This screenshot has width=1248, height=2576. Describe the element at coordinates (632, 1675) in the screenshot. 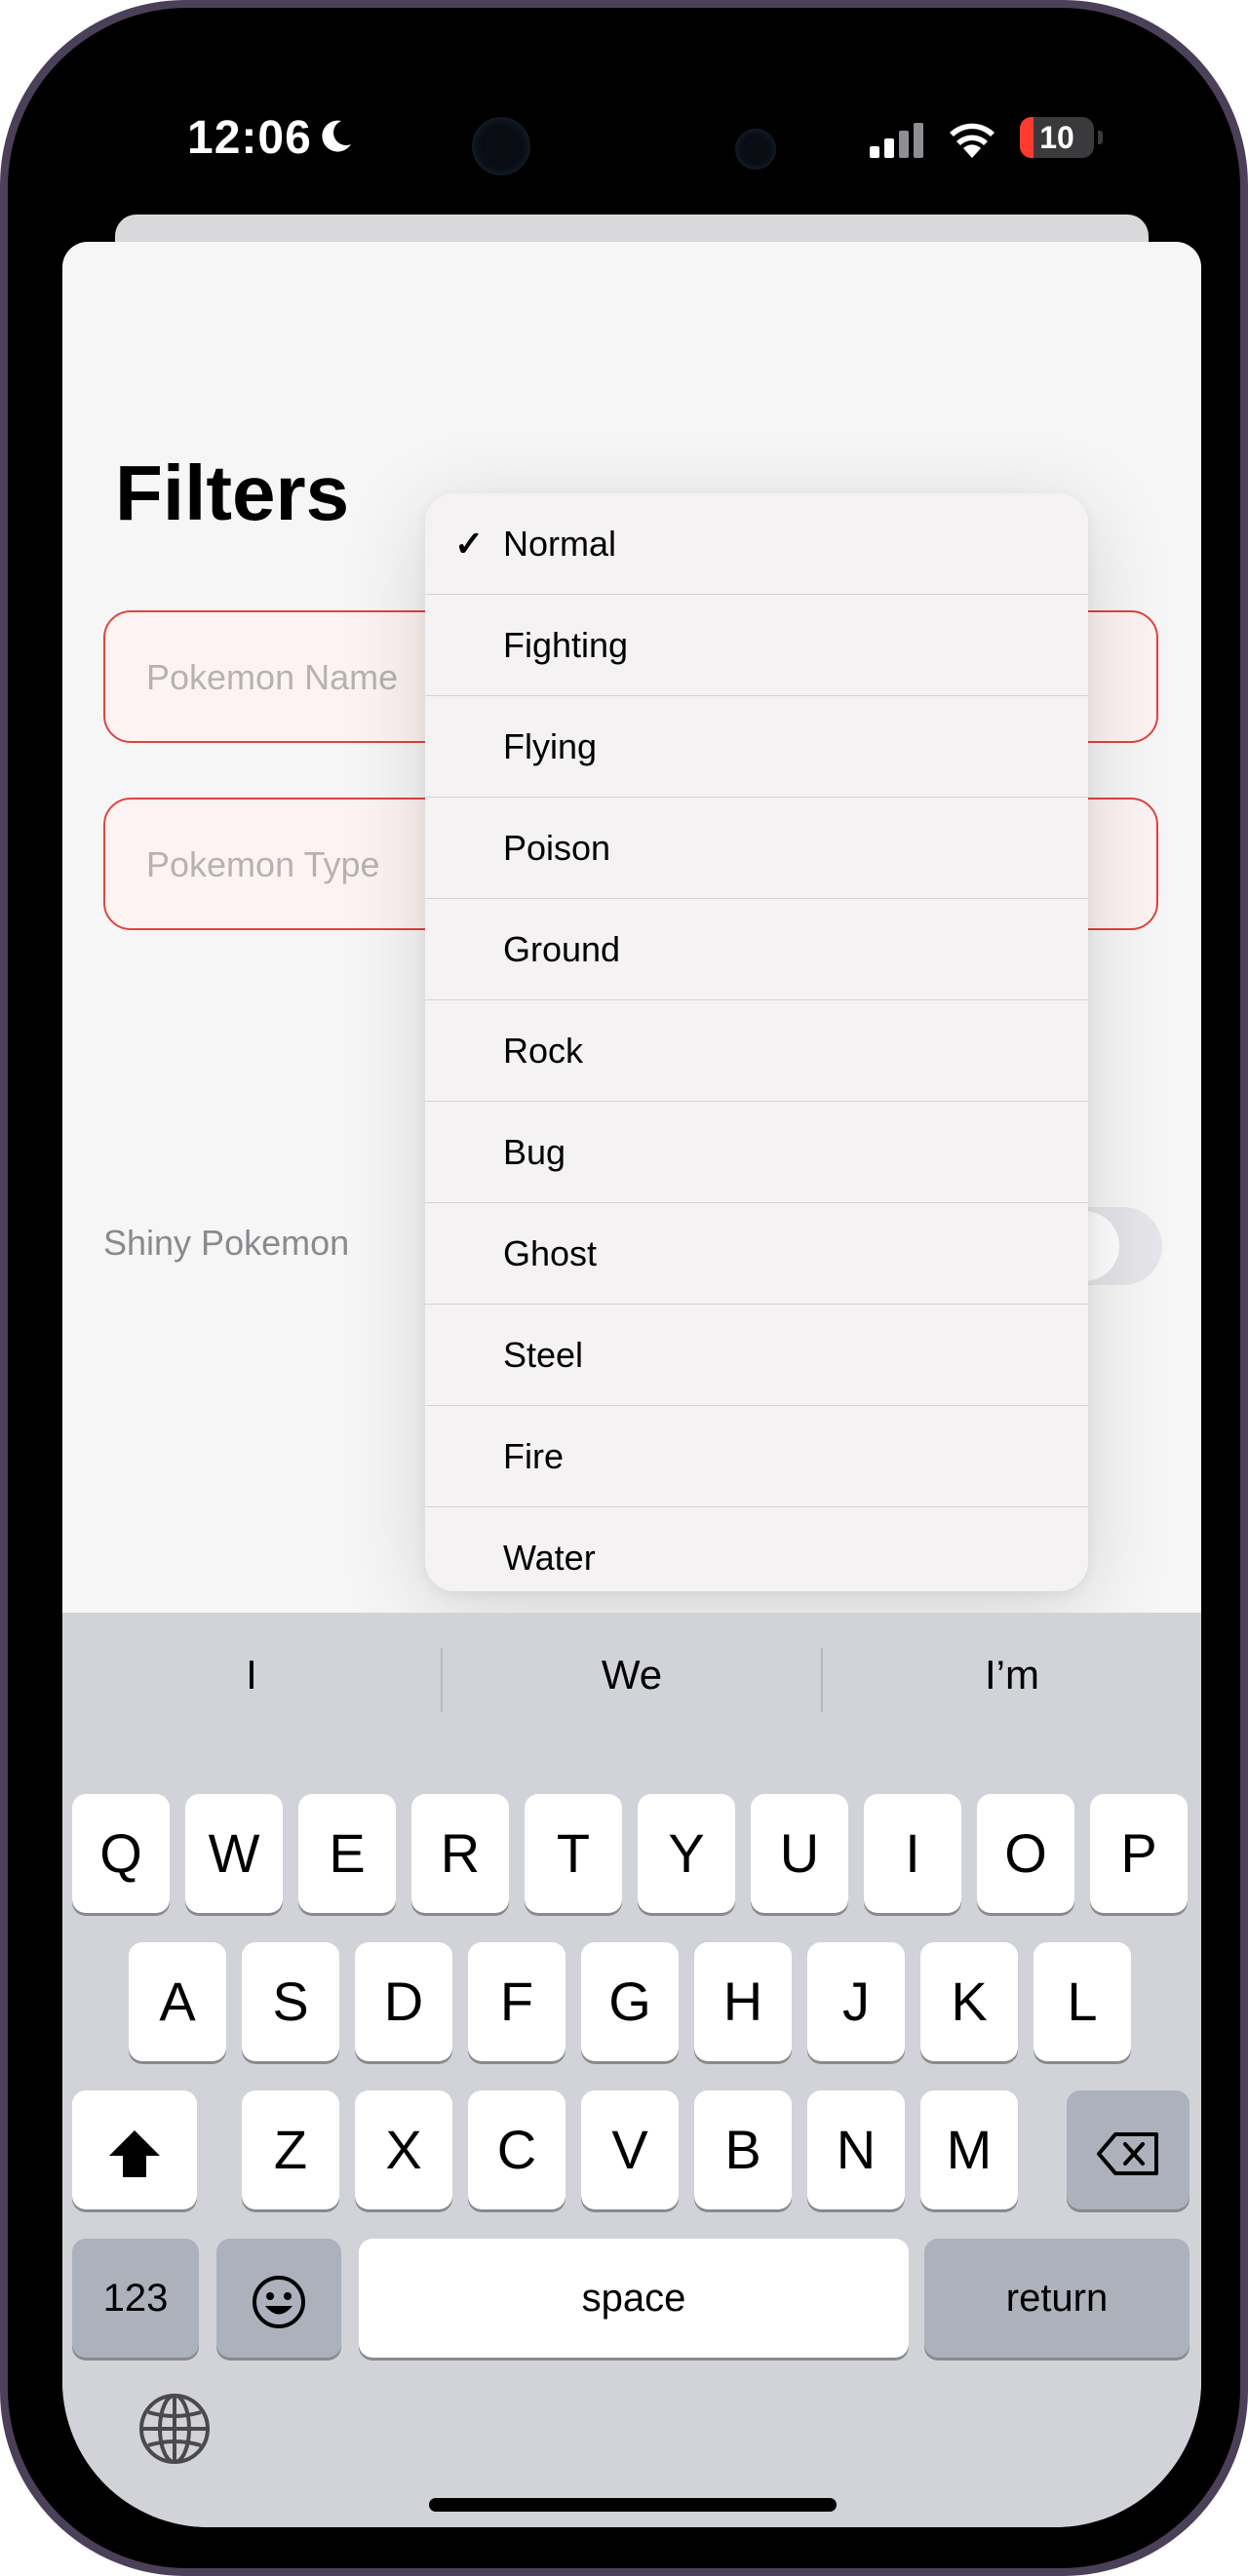

I see `suggestion-2: We` at that location.